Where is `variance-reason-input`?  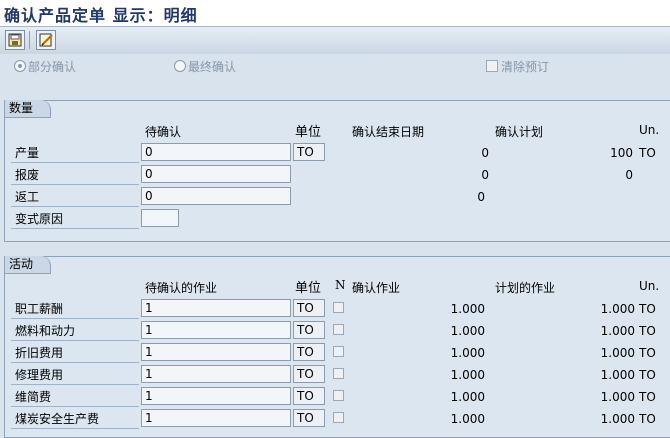
variance-reason-input is located at coordinates (160, 218).